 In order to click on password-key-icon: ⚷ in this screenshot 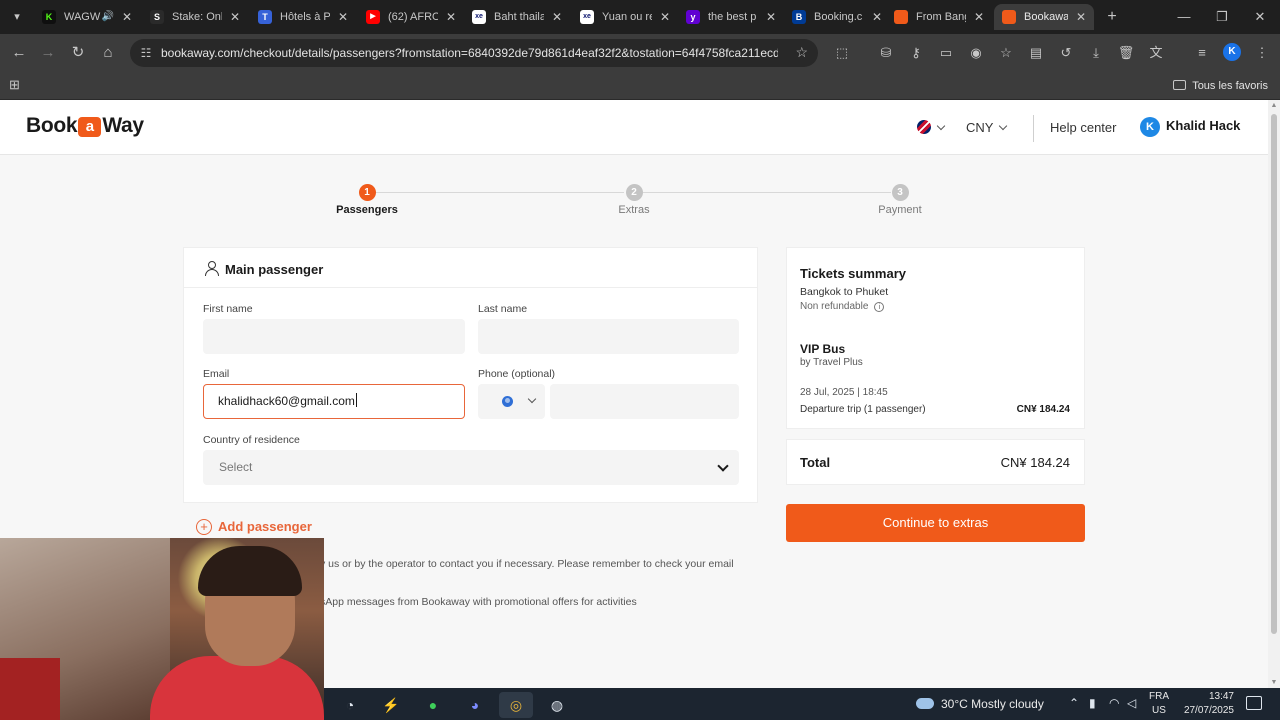, I will do `click(916, 53)`.